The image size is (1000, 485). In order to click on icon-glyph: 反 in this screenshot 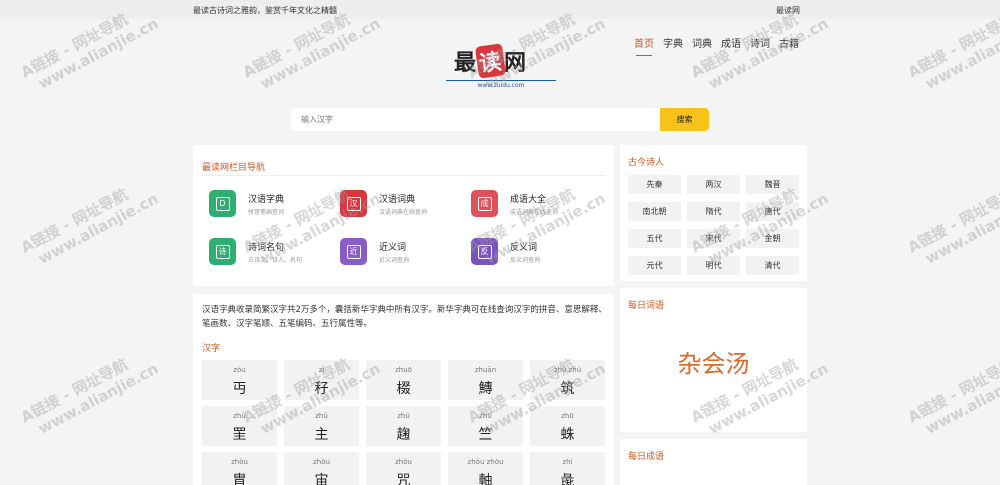, I will do `click(484, 251)`.